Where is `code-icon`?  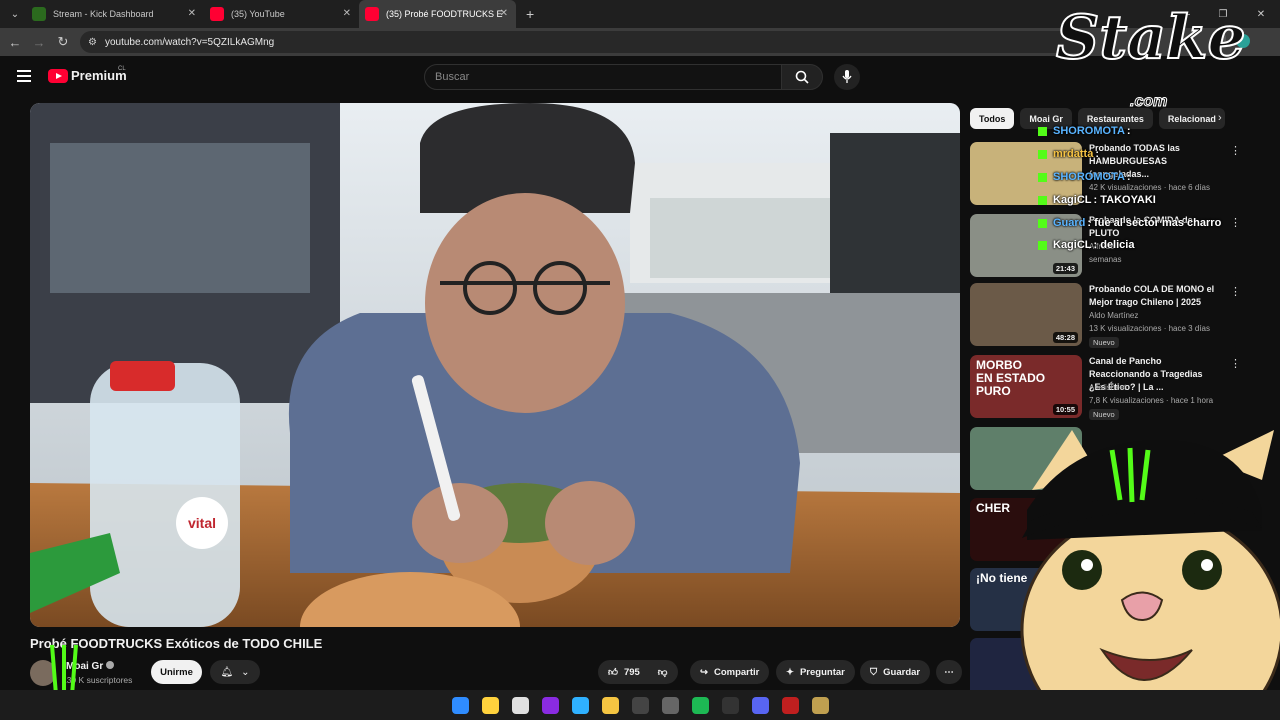 code-icon is located at coordinates (670, 705).